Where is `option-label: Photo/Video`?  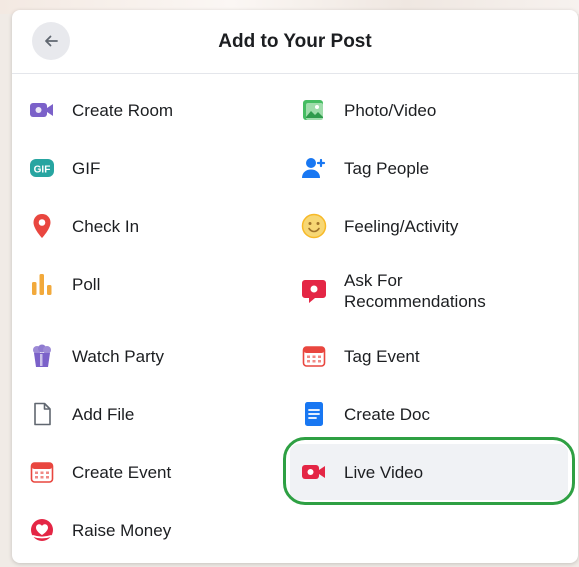
option-label: Photo/Video is located at coordinates (390, 110).